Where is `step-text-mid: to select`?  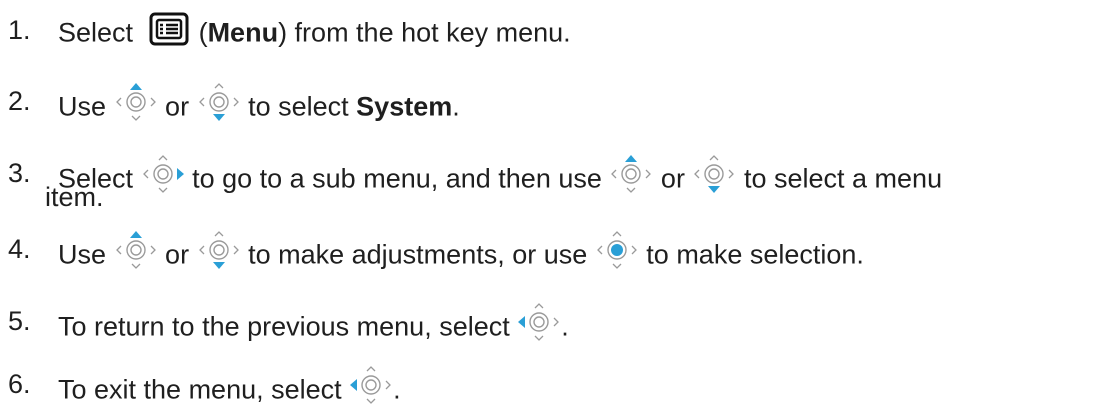
step-text-mid: to select is located at coordinates (298, 106).